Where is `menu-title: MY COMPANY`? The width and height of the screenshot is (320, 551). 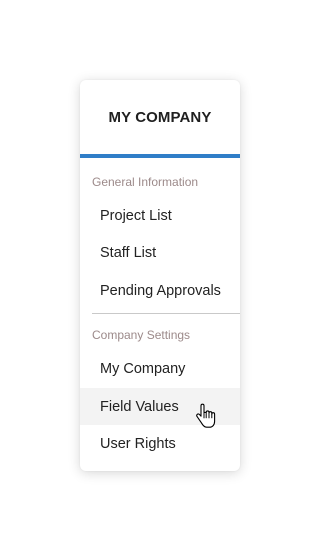
menu-title: MY COMPANY is located at coordinates (160, 117).